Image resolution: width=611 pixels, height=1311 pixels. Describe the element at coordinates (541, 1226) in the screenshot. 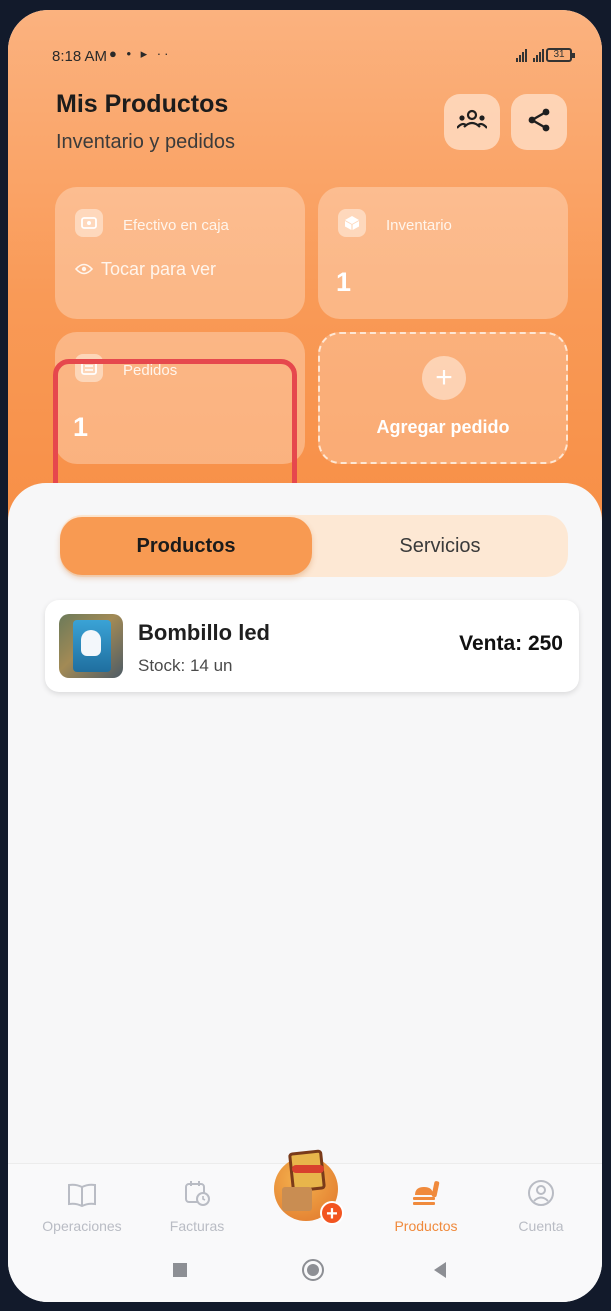

I see `nav-label-cuenta: Cuenta` at that location.